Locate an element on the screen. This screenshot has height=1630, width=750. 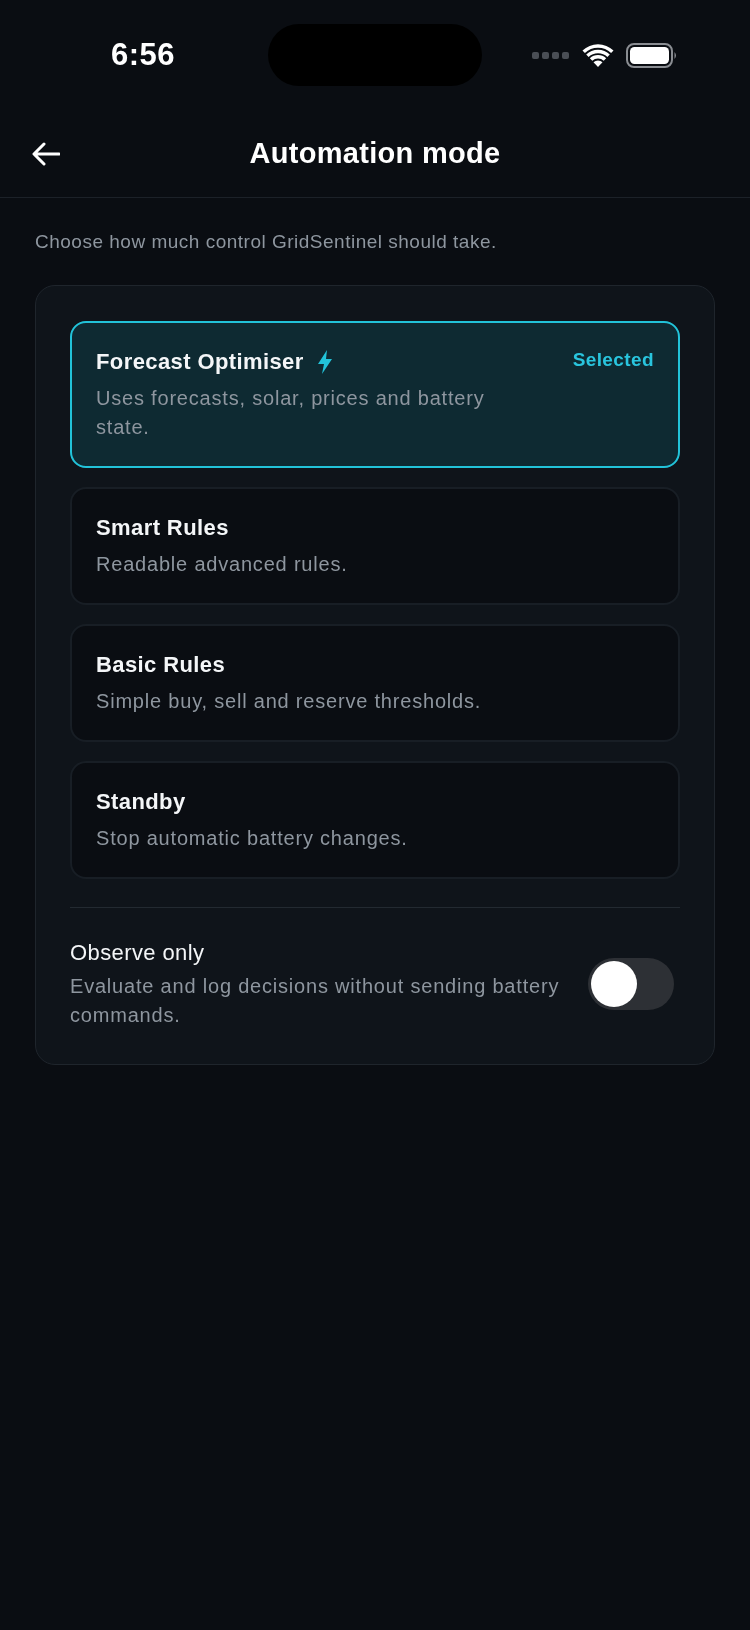
mode-title: Forecast Optimiser is located at coordinates (200, 362).